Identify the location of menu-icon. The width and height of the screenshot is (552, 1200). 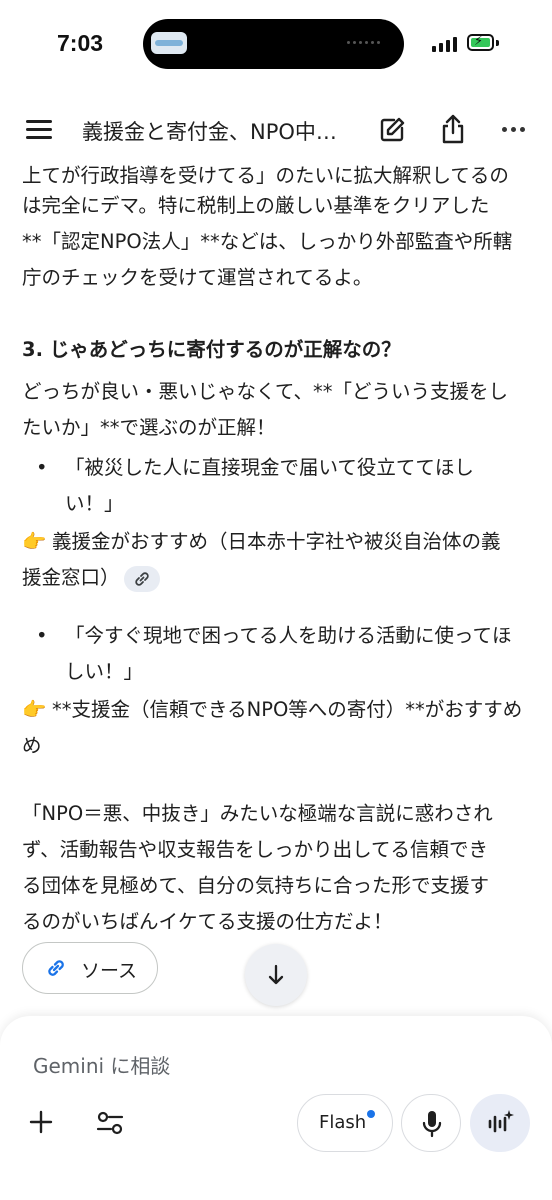
(39, 130).